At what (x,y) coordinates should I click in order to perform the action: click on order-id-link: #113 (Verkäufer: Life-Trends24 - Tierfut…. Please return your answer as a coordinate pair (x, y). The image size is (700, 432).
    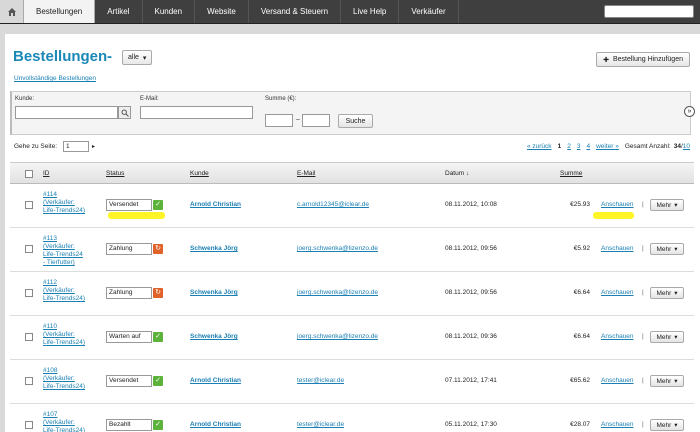
    Looking at the image, I should click on (63, 251).